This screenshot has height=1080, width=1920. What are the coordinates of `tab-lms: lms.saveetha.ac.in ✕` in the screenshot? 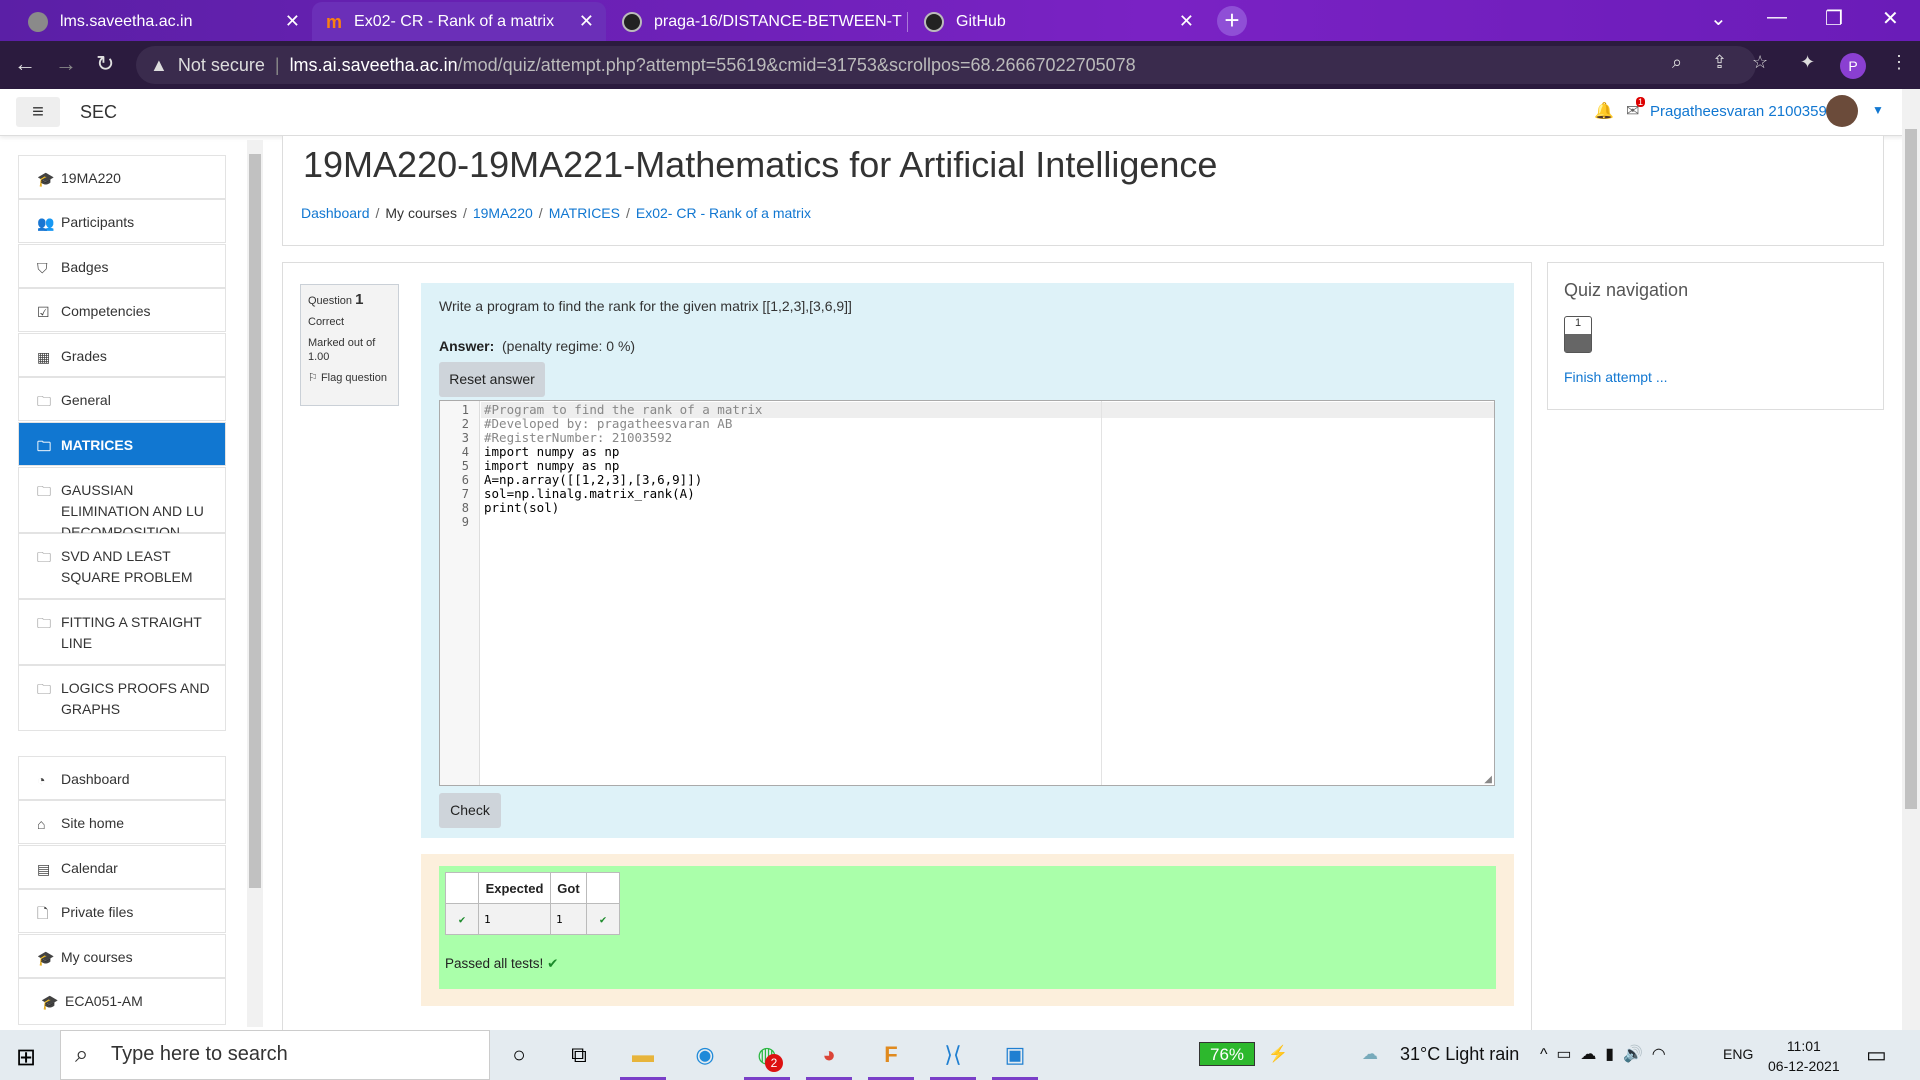 It's located at (163, 21).